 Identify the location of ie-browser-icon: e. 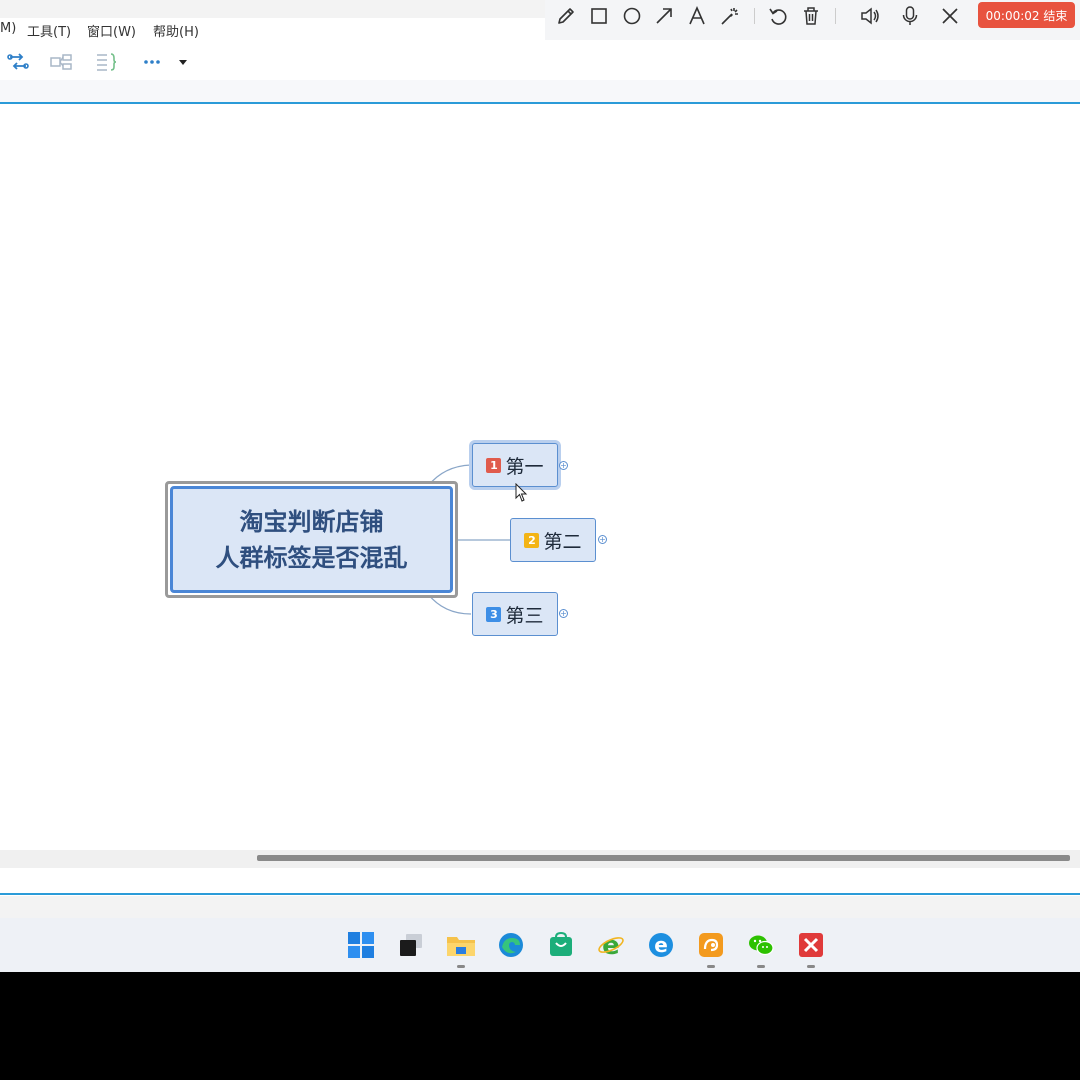
(611, 945).